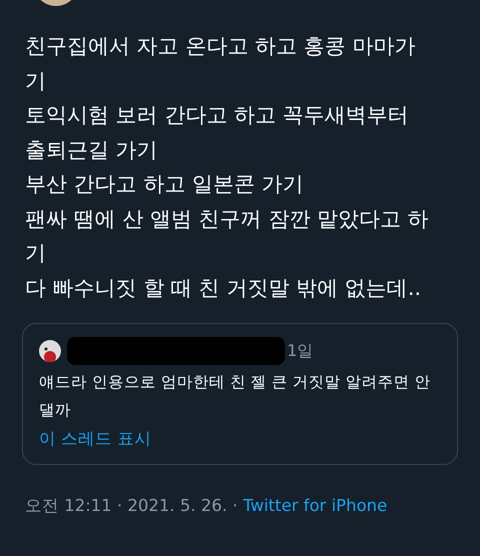  Describe the element at coordinates (50, 351) in the screenshot. I see `avatar` at that location.